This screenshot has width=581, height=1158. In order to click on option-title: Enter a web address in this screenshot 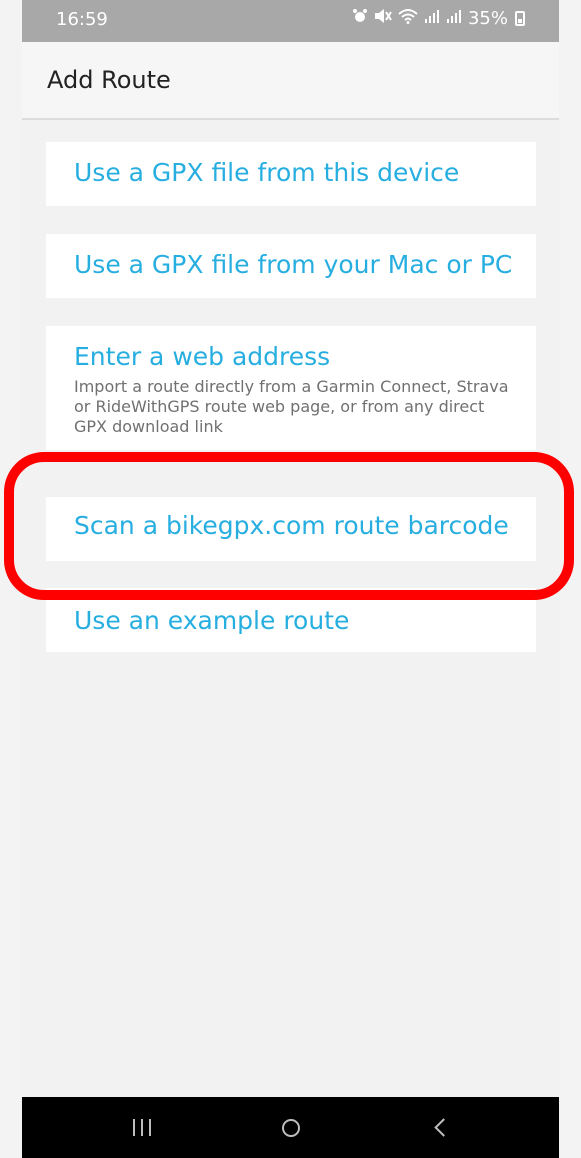, I will do `click(202, 356)`.